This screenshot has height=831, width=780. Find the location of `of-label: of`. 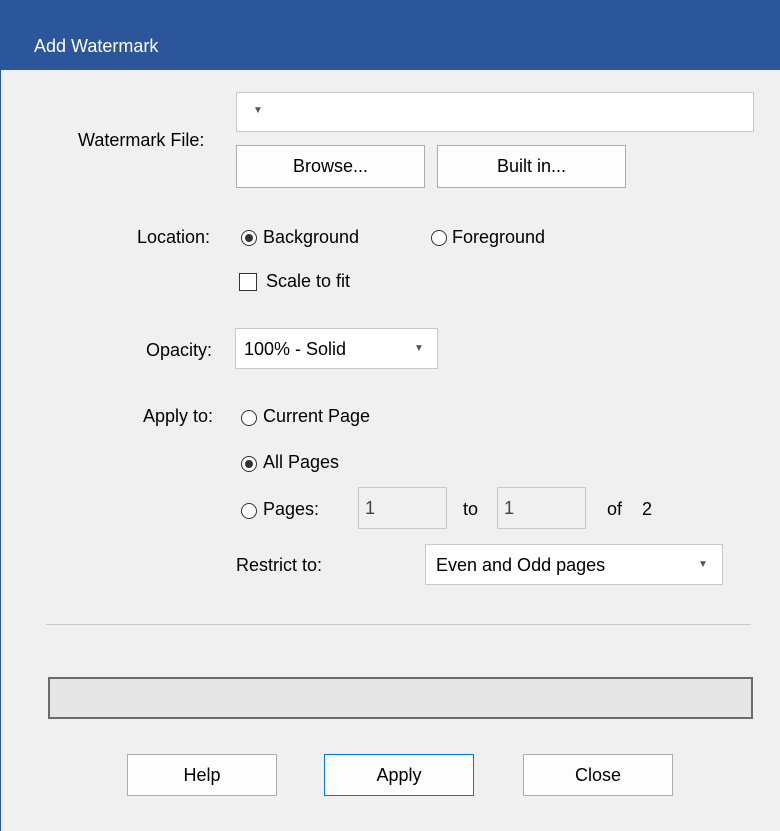

of-label: of is located at coordinates (615, 509).